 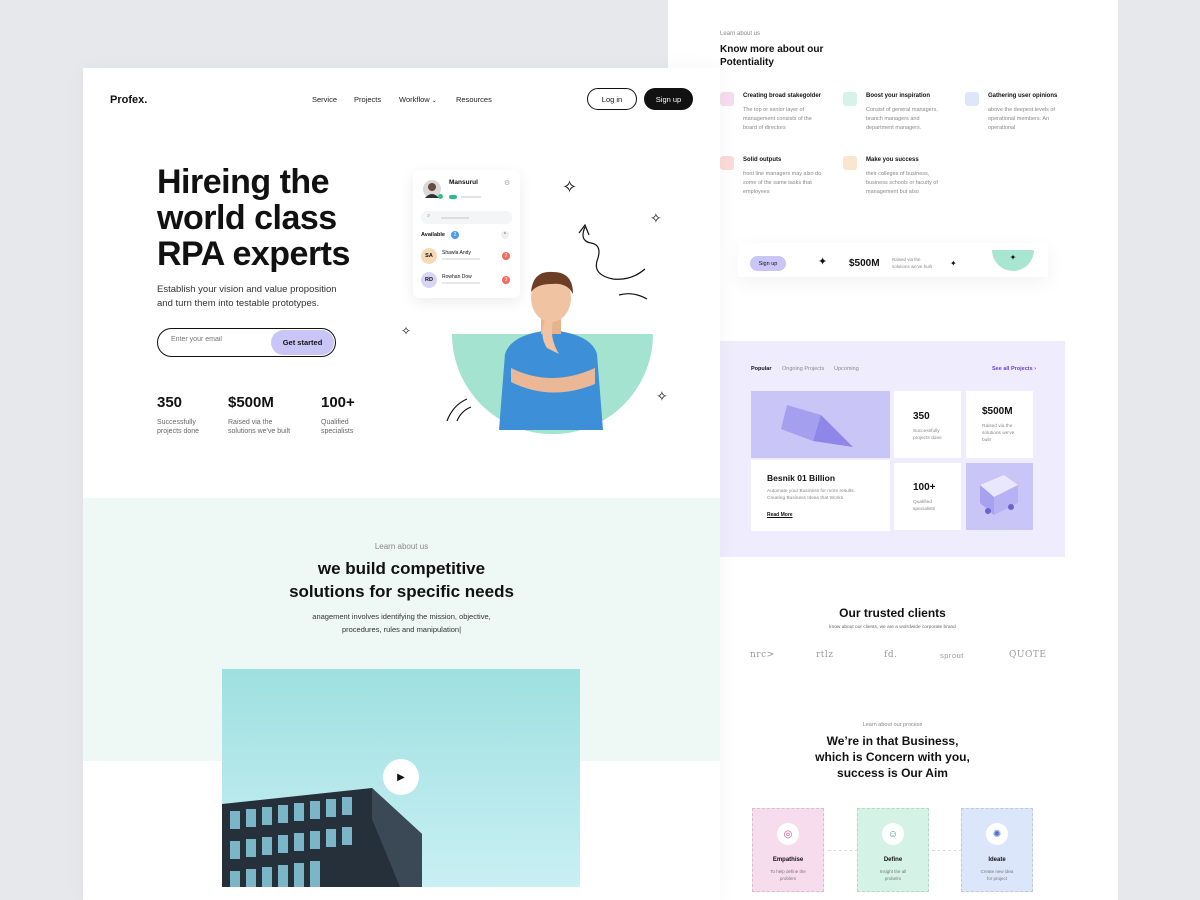 I want to click on project-title: Besnik 01 Billion, so click(x=801, y=478).